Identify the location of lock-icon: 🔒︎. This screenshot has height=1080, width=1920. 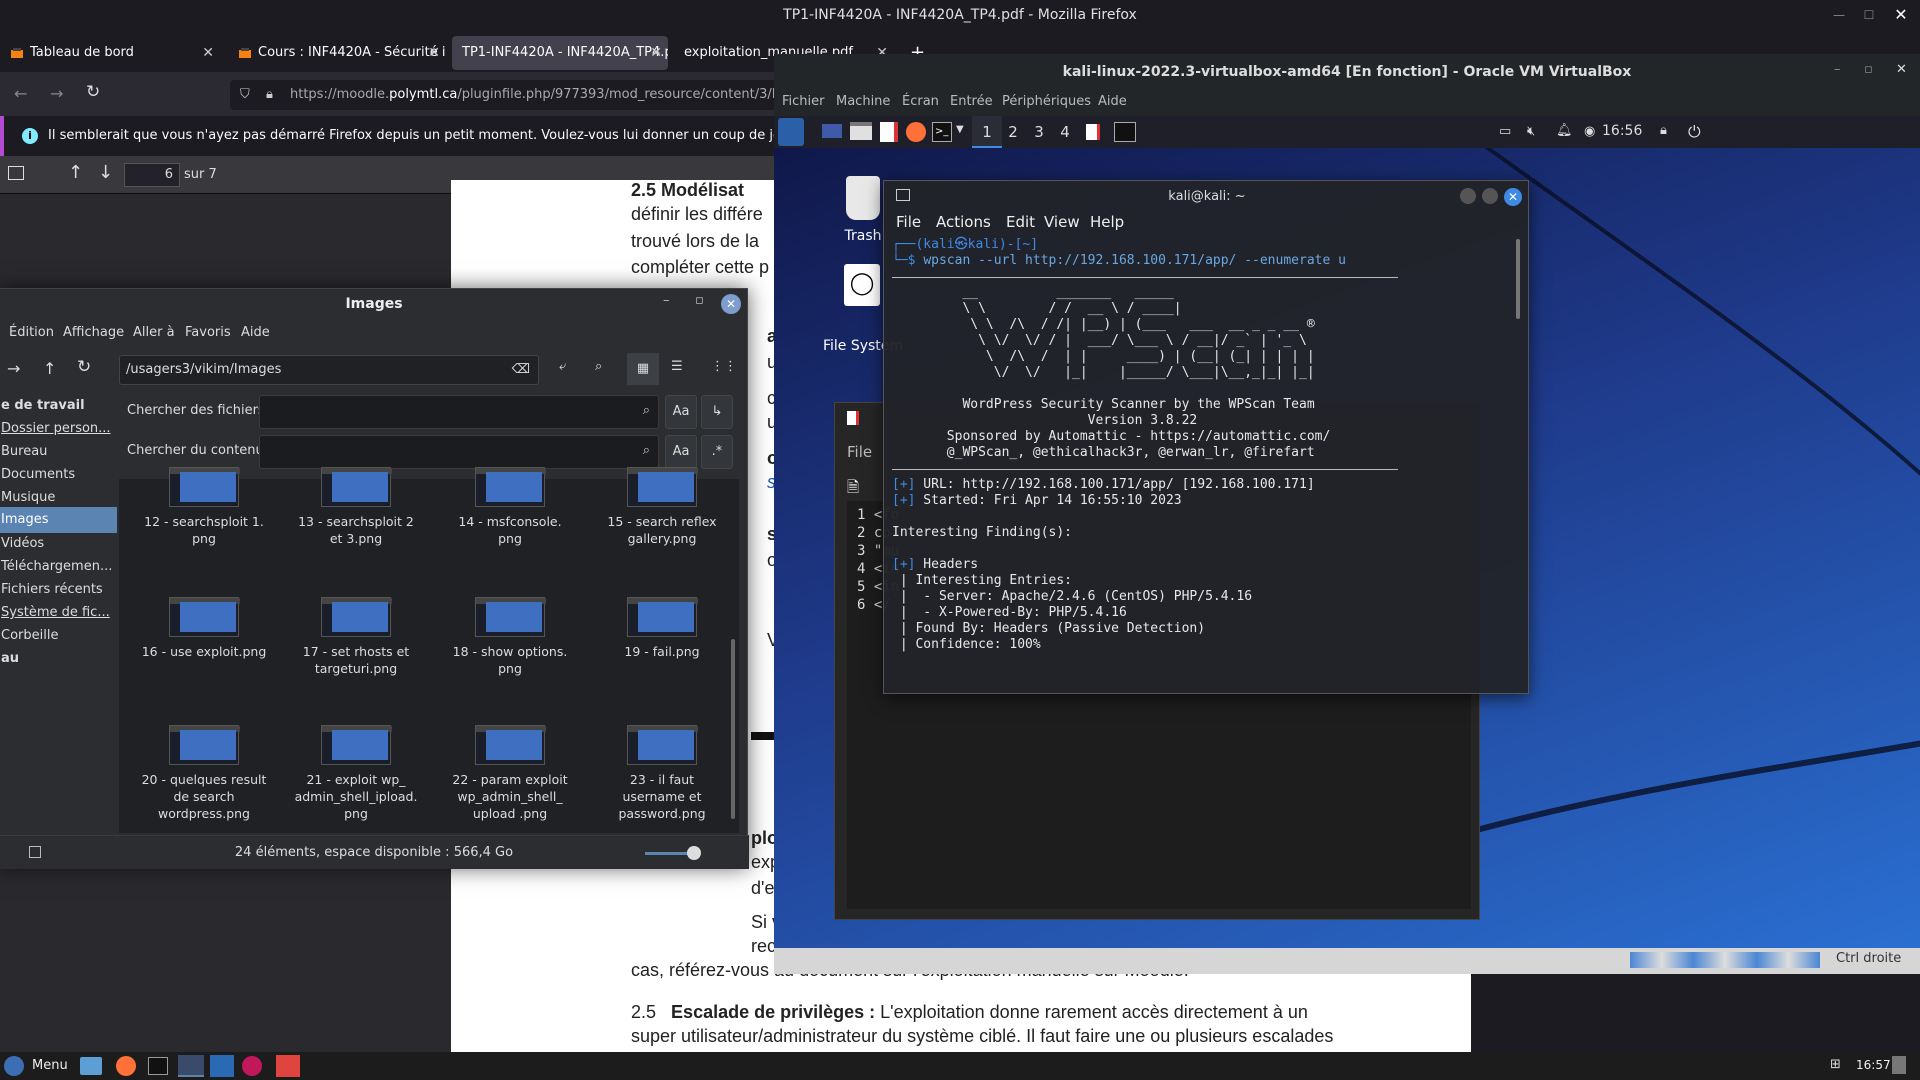
(1663, 130).